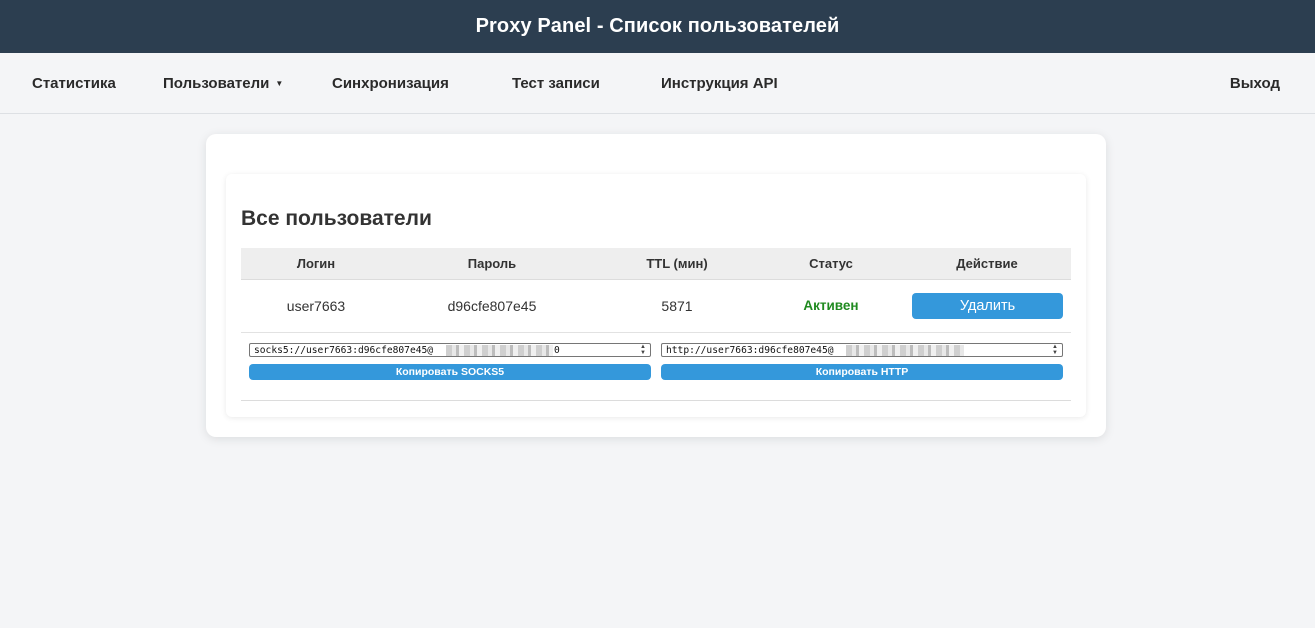 The width and height of the screenshot is (1315, 628). I want to click on socks5-proxy-text: socks5://user7663:d96cfe807e45@, so click(344, 350).